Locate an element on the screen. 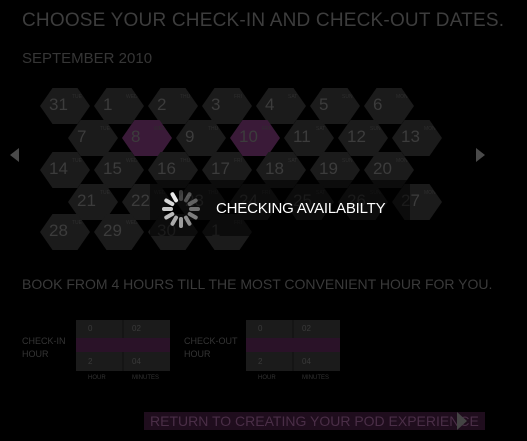 This screenshot has height=441, width=527. calendar-day-9: 9 THU is located at coordinates (201, 138).